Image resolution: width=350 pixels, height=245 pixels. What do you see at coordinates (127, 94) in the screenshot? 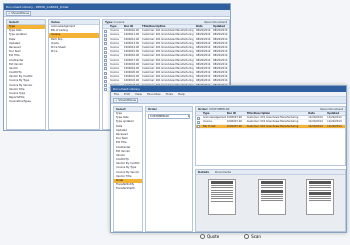
I see `menu-item-edit: Edit` at bounding box center [127, 94].